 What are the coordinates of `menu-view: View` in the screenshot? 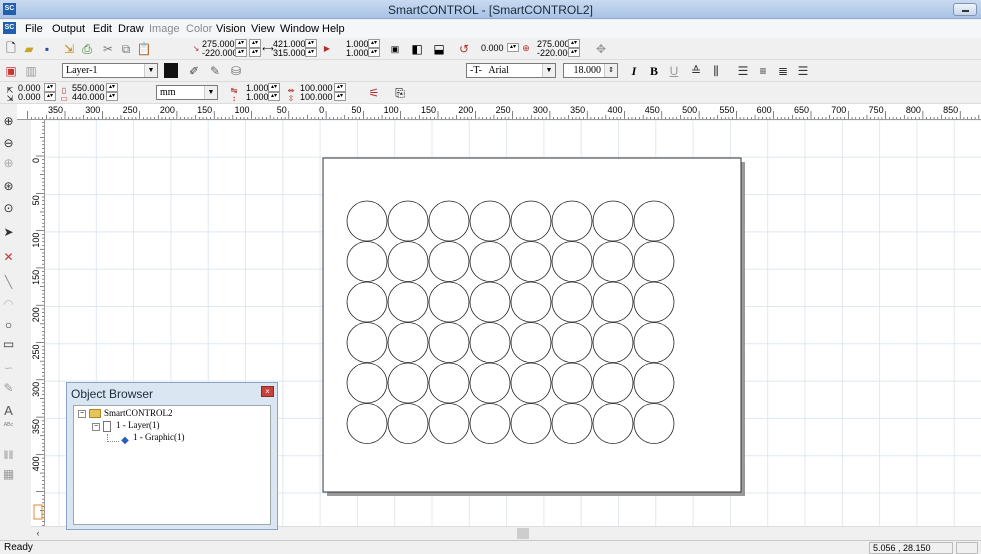 It's located at (263, 29).